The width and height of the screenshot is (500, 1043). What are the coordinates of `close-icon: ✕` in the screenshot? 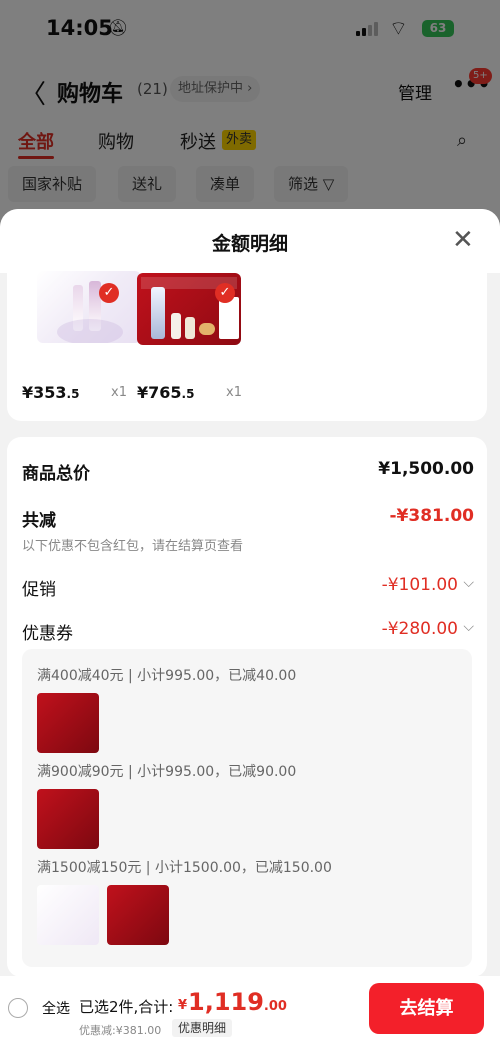 It's located at (463, 240).